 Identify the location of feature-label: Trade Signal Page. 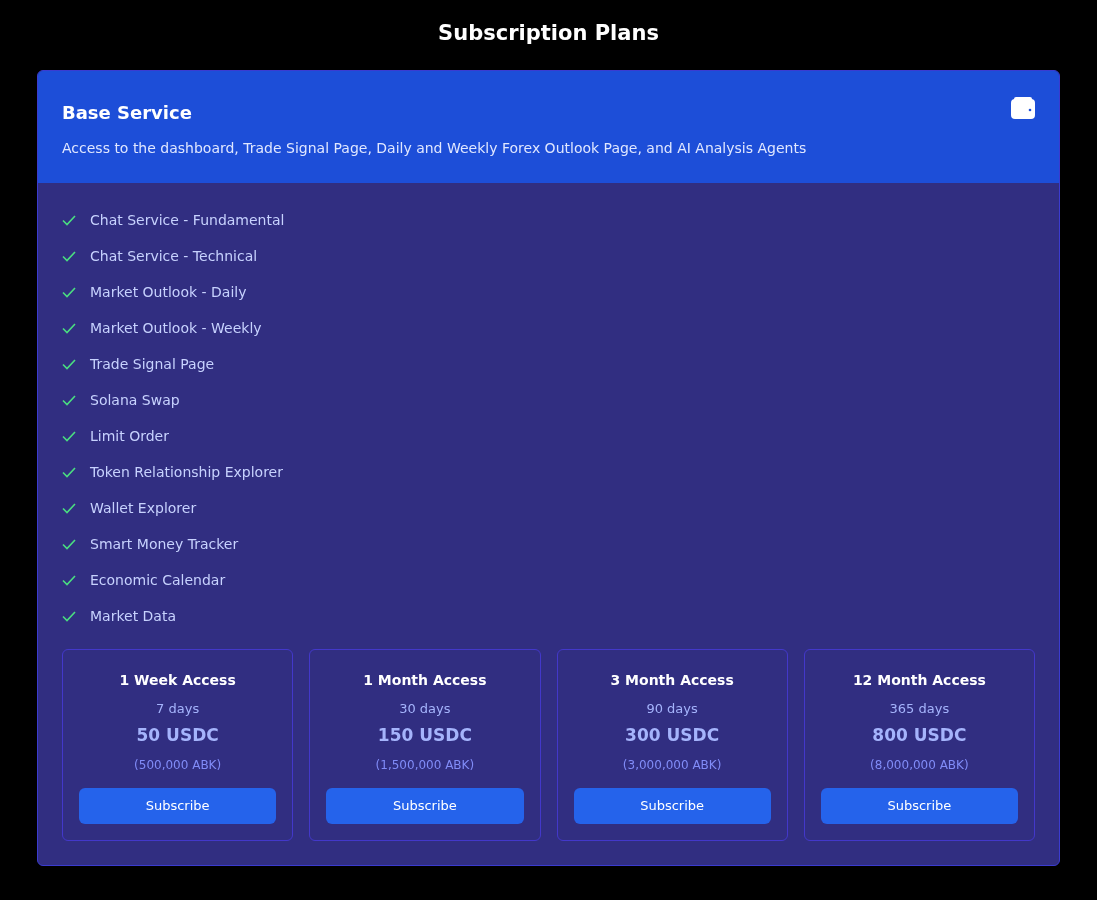
(152, 364).